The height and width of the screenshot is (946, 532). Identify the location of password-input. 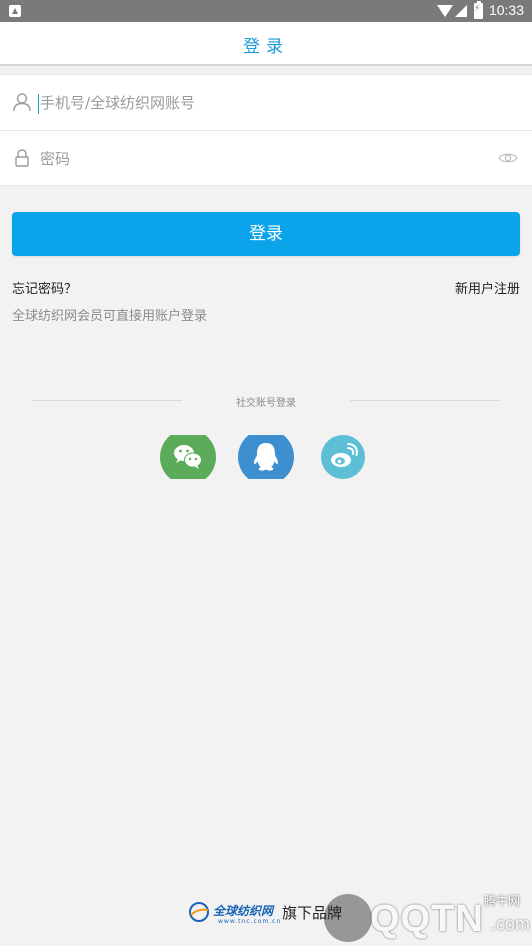
(260, 159).